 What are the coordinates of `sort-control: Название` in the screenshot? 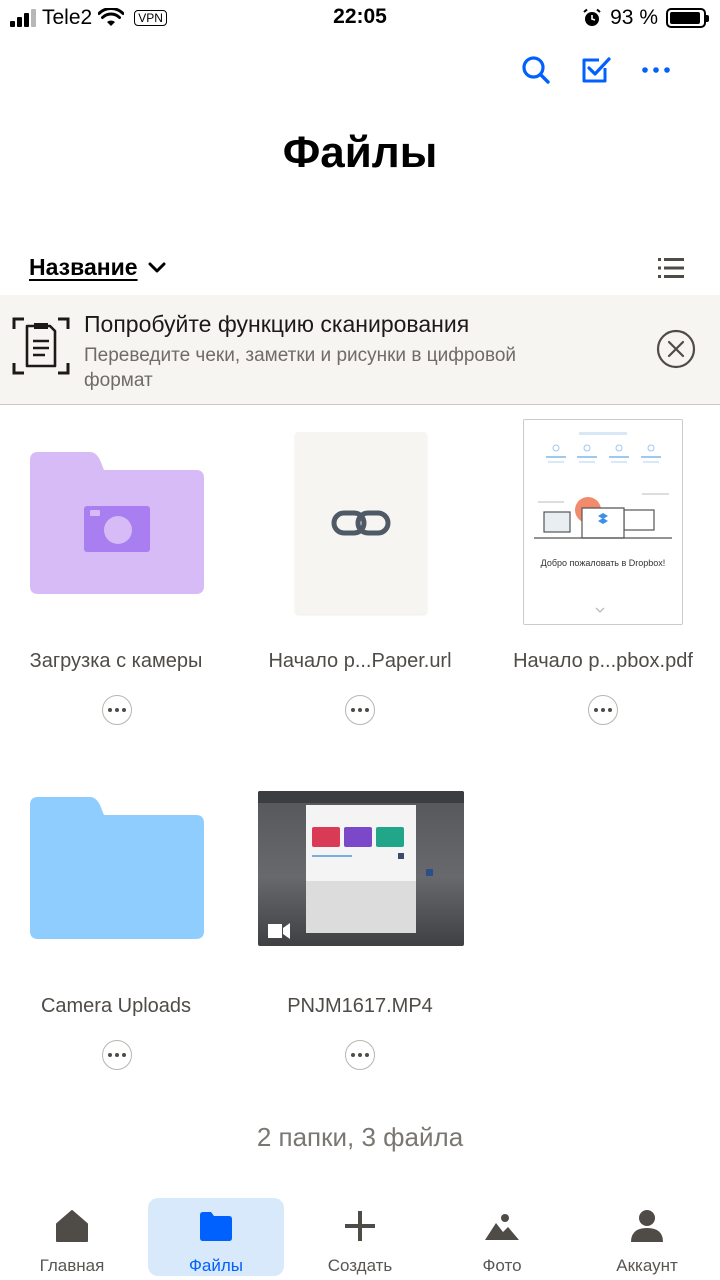 It's located at (97, 267).